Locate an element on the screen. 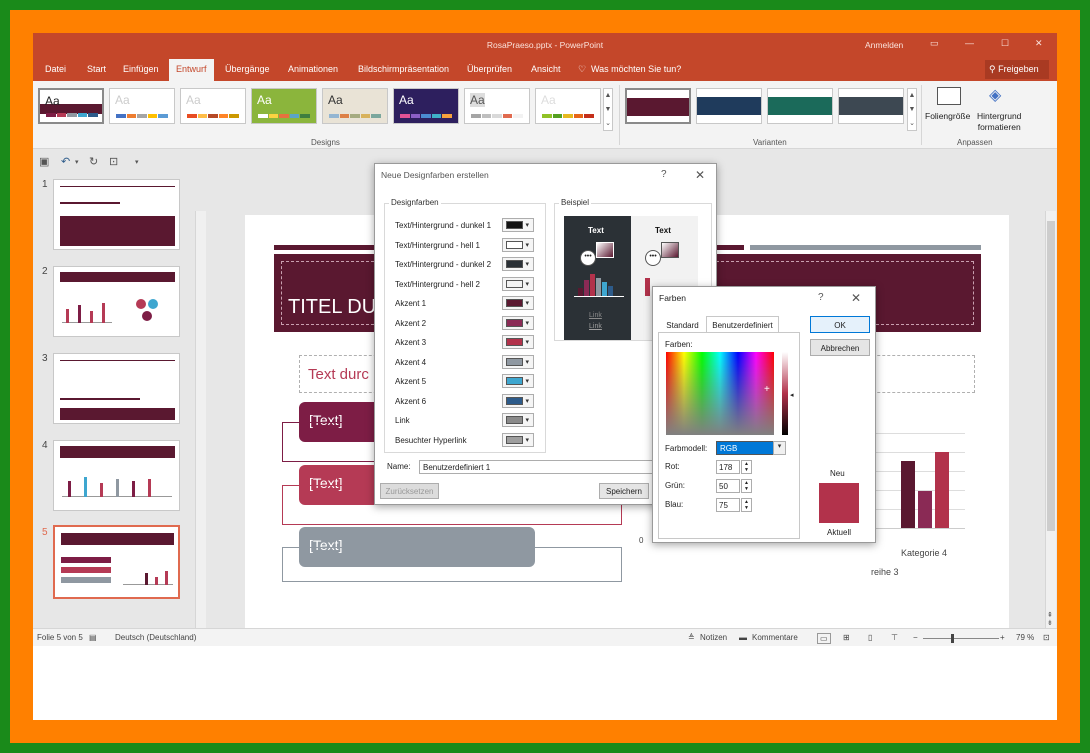 The width and height of the screenshot is (1090, 753). format-background-button: Hintergrund formatieren is located at coordinates (999, 122).